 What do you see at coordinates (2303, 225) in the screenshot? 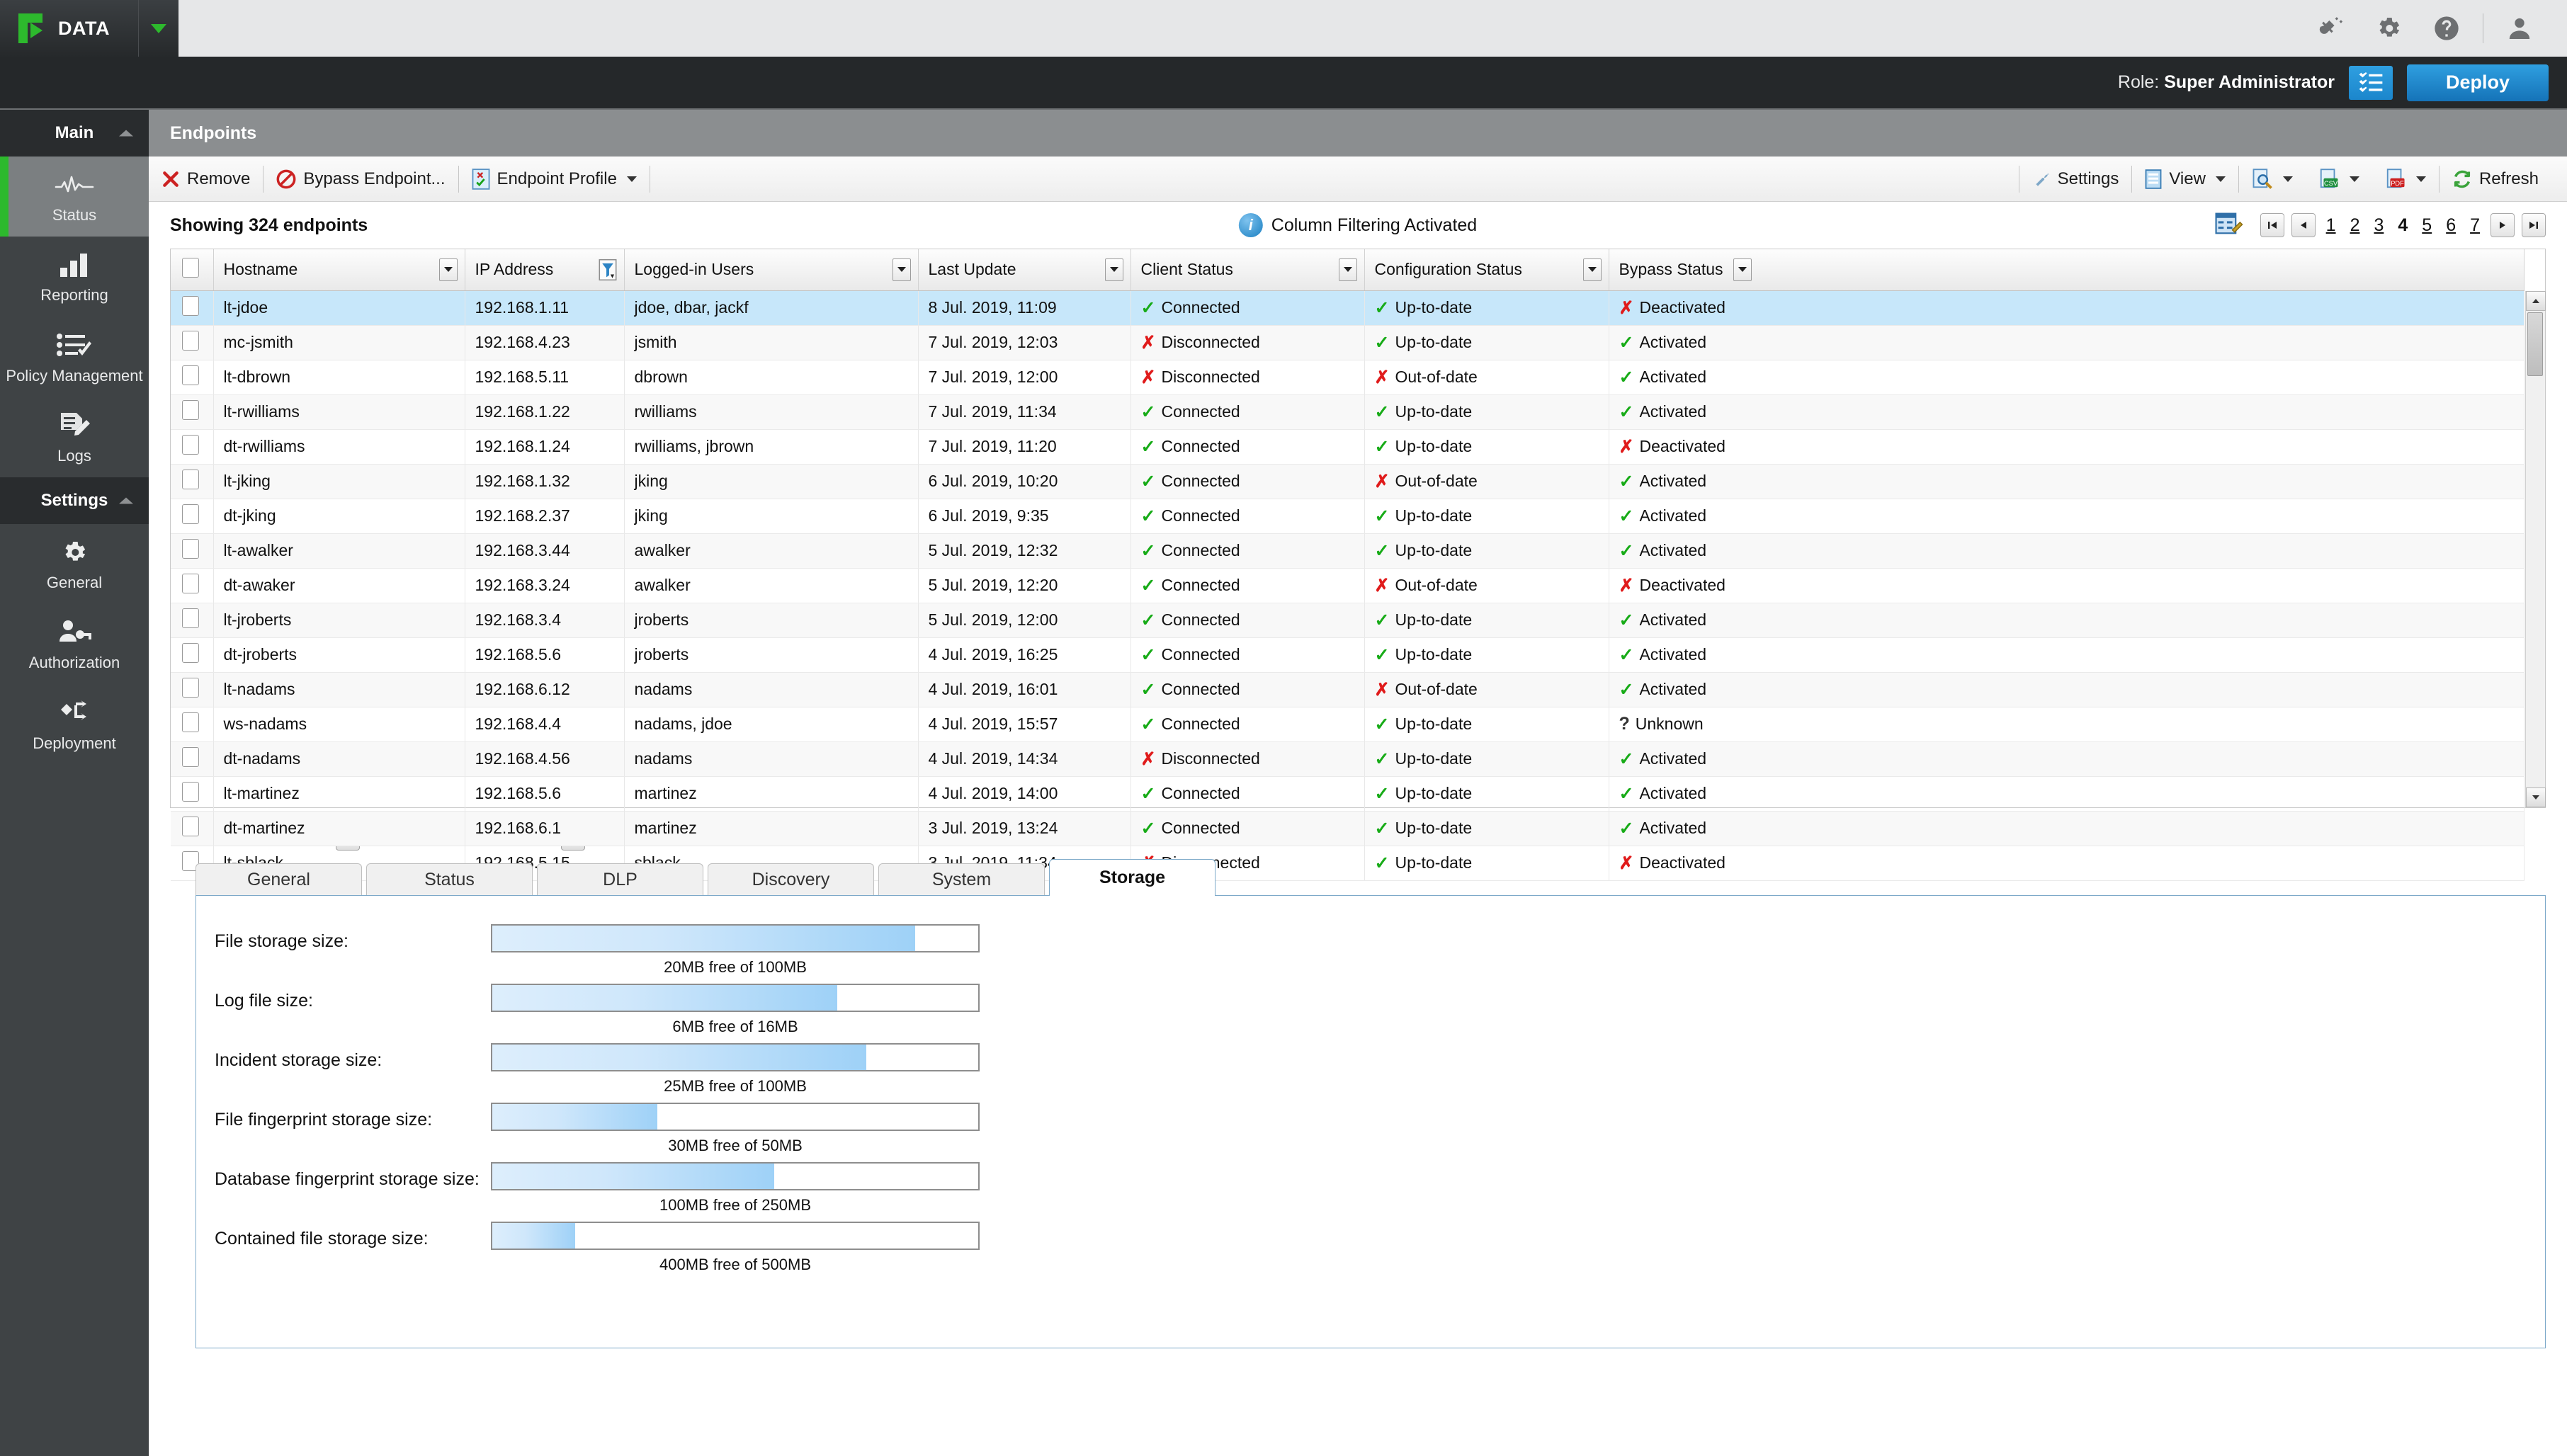
I see `previous-page-icon` at bounding box center [2303, 225].